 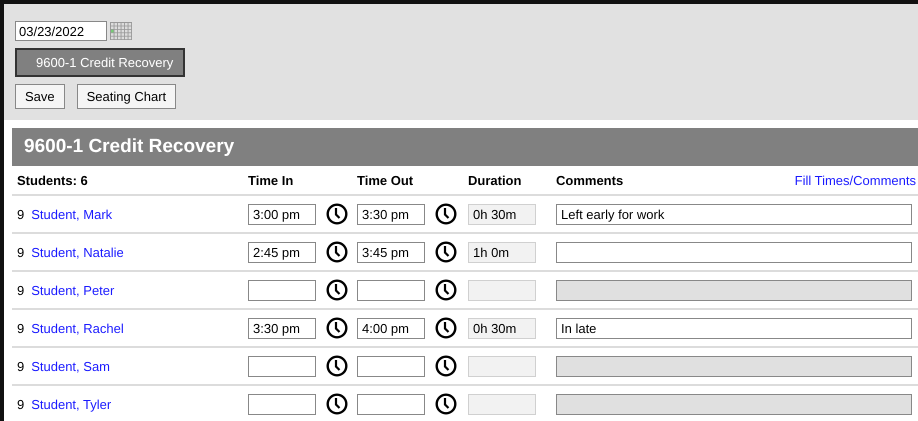 What do you see at coordinates (71, 214) in the screenshot?
I see `student-link: Student, Mark` at bounding box center [71, 214].